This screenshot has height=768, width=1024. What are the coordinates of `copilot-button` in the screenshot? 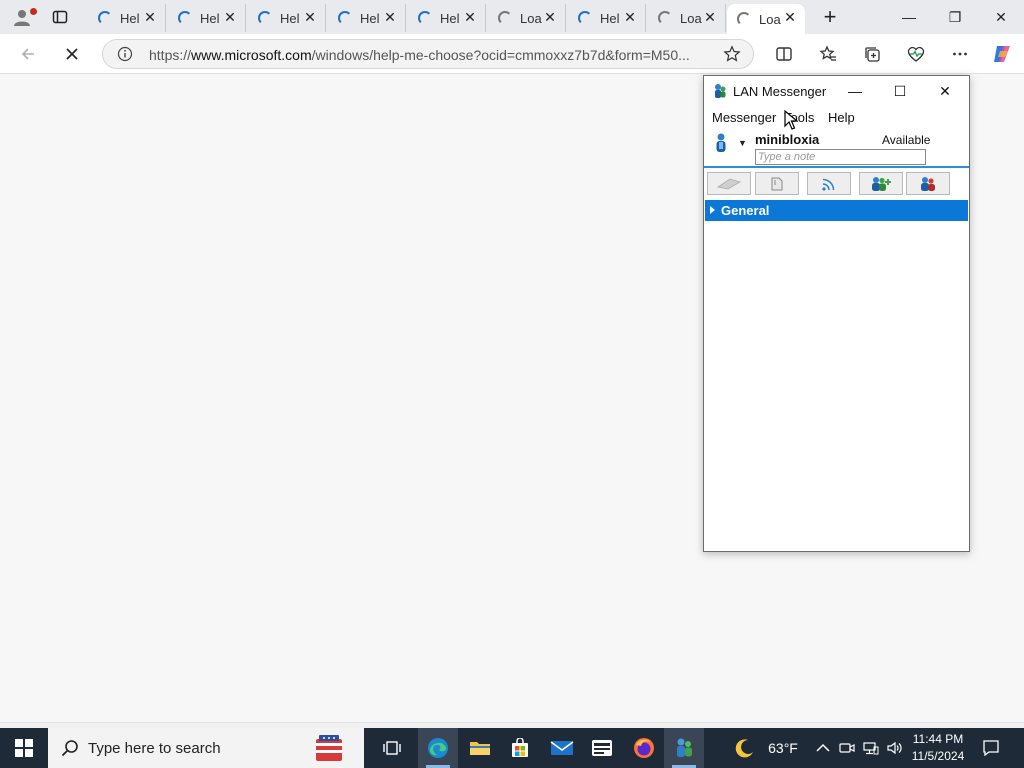 It's located at (1002, 54).